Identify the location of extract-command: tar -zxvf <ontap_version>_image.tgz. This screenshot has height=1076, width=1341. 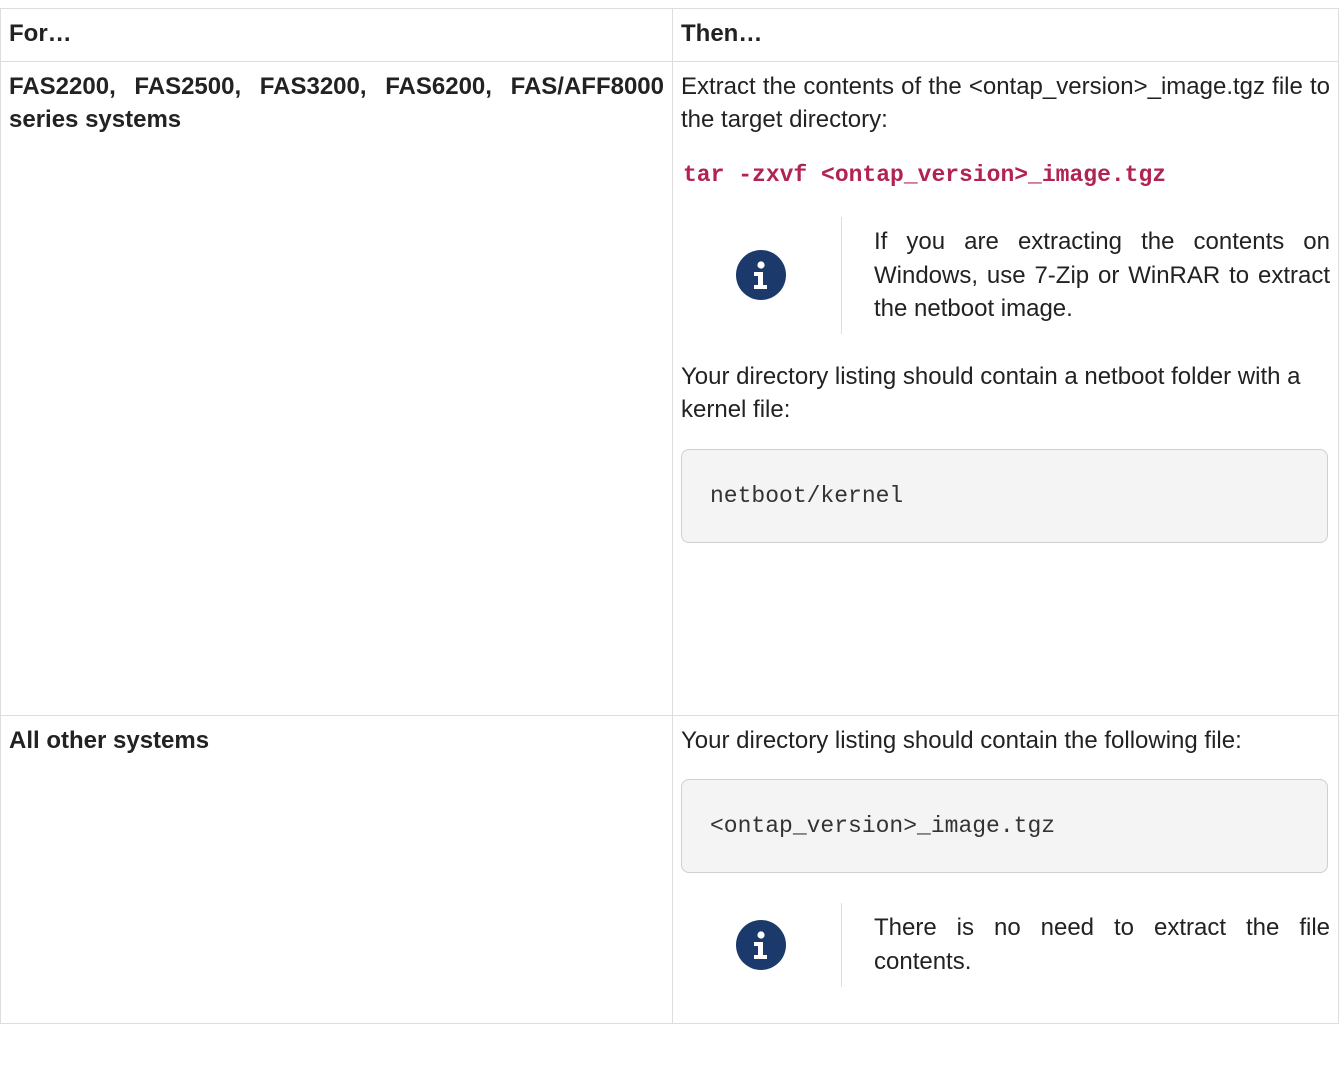
(925, 174).